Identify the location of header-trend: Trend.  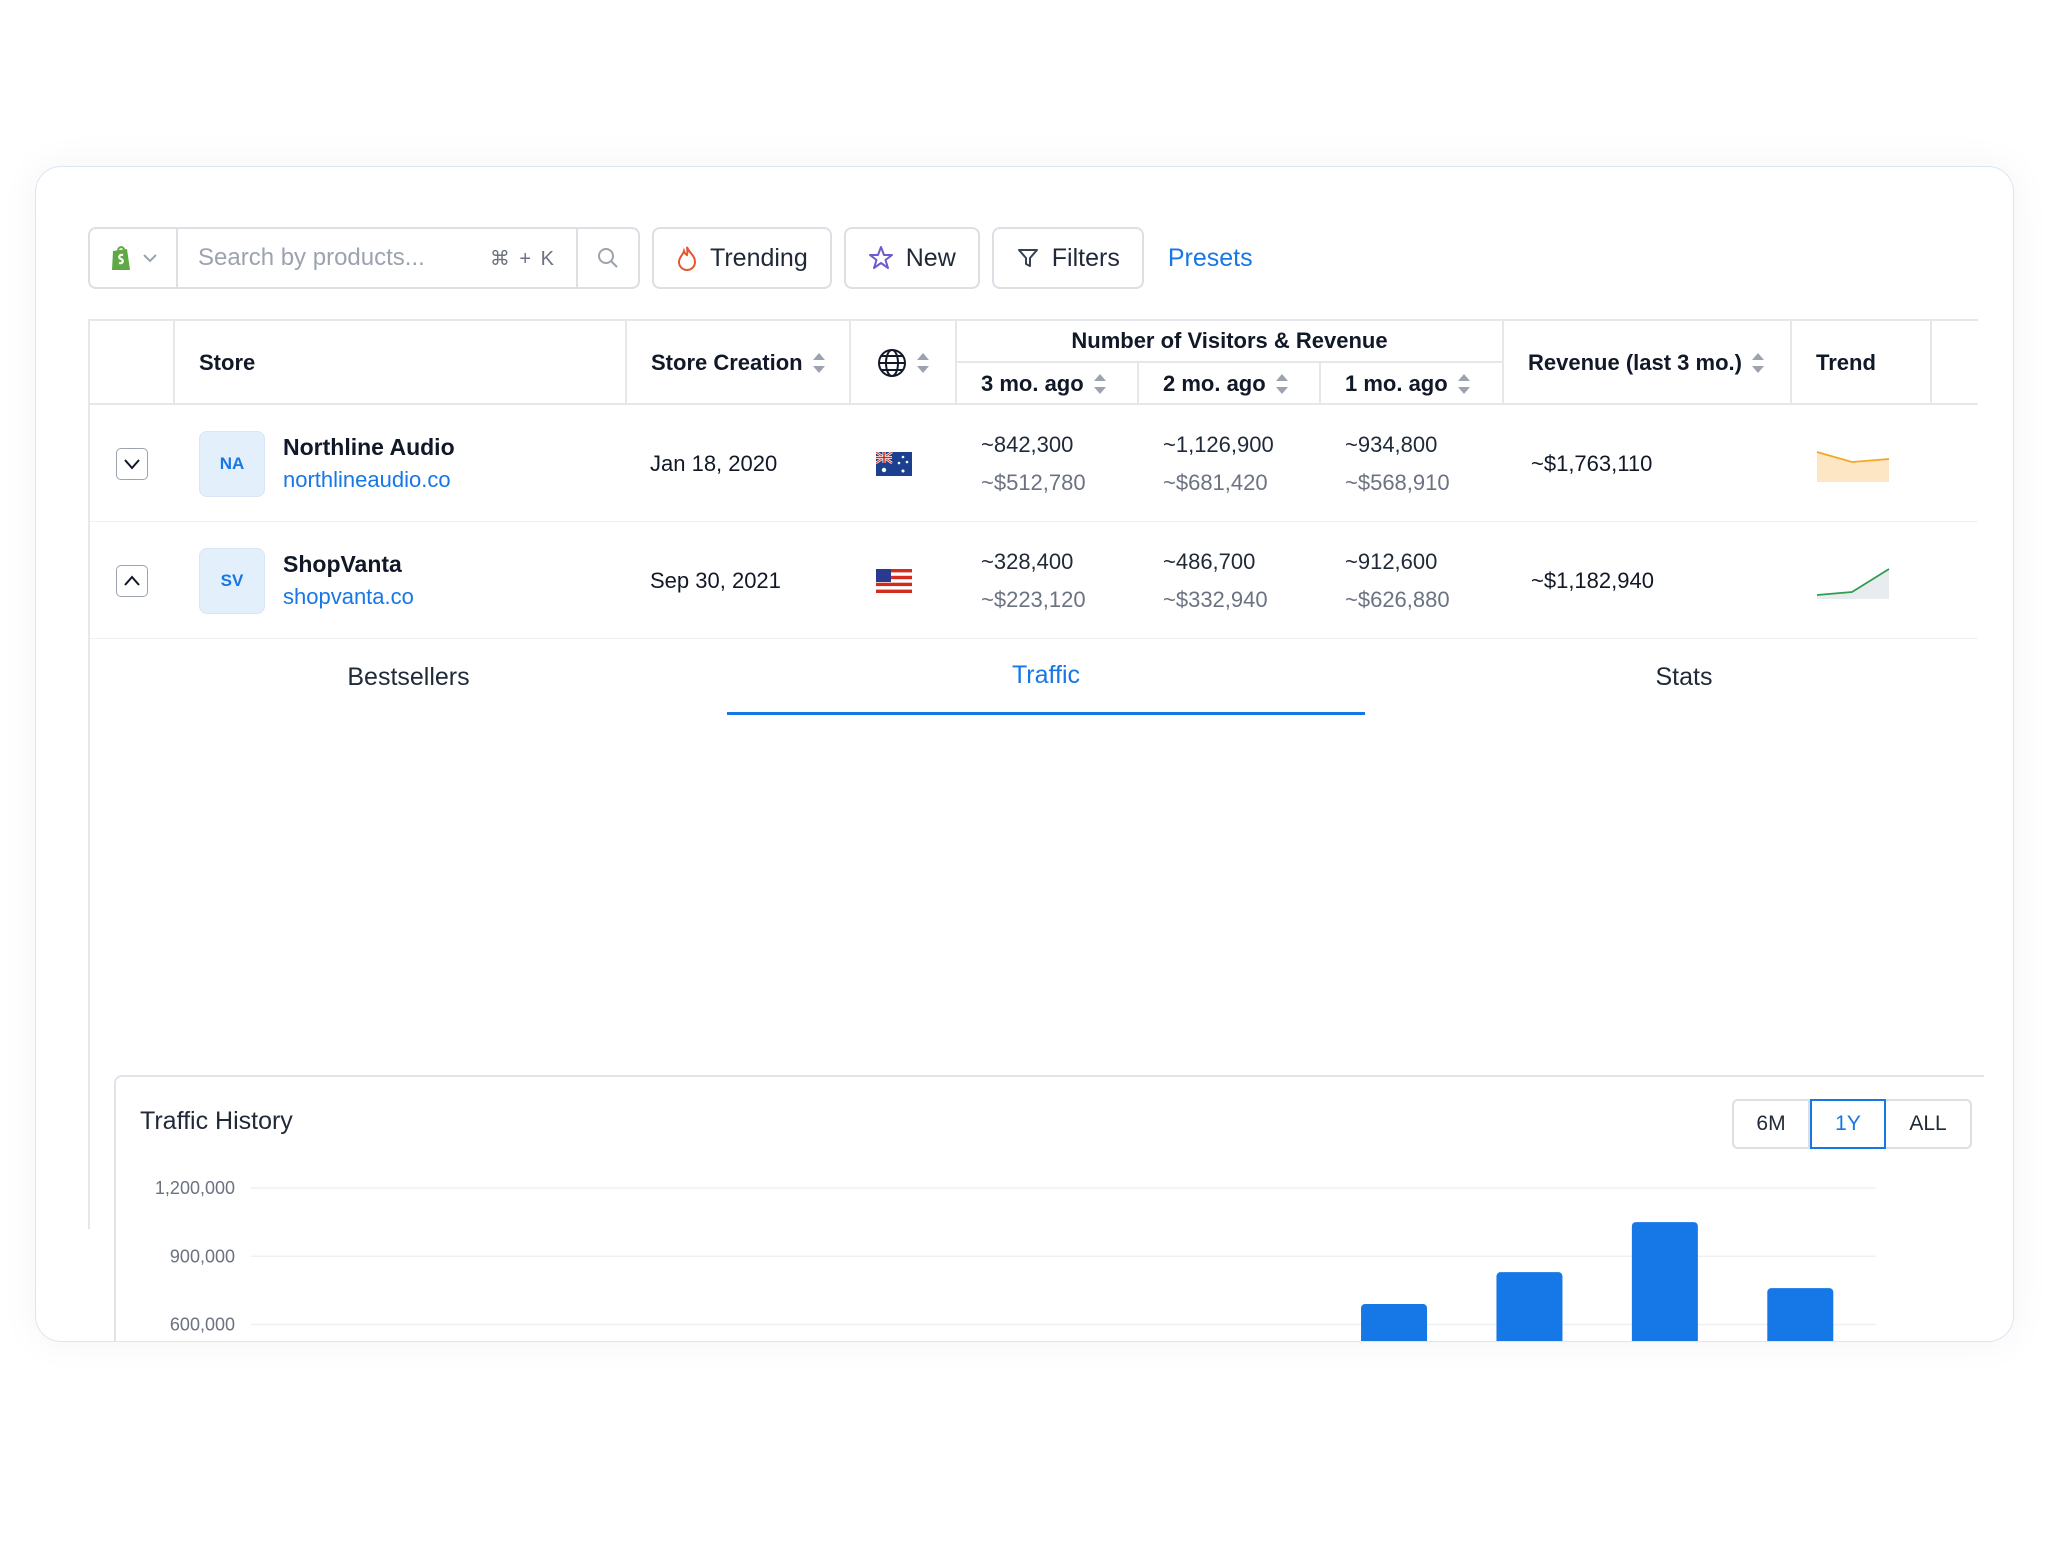
(1862, 363).